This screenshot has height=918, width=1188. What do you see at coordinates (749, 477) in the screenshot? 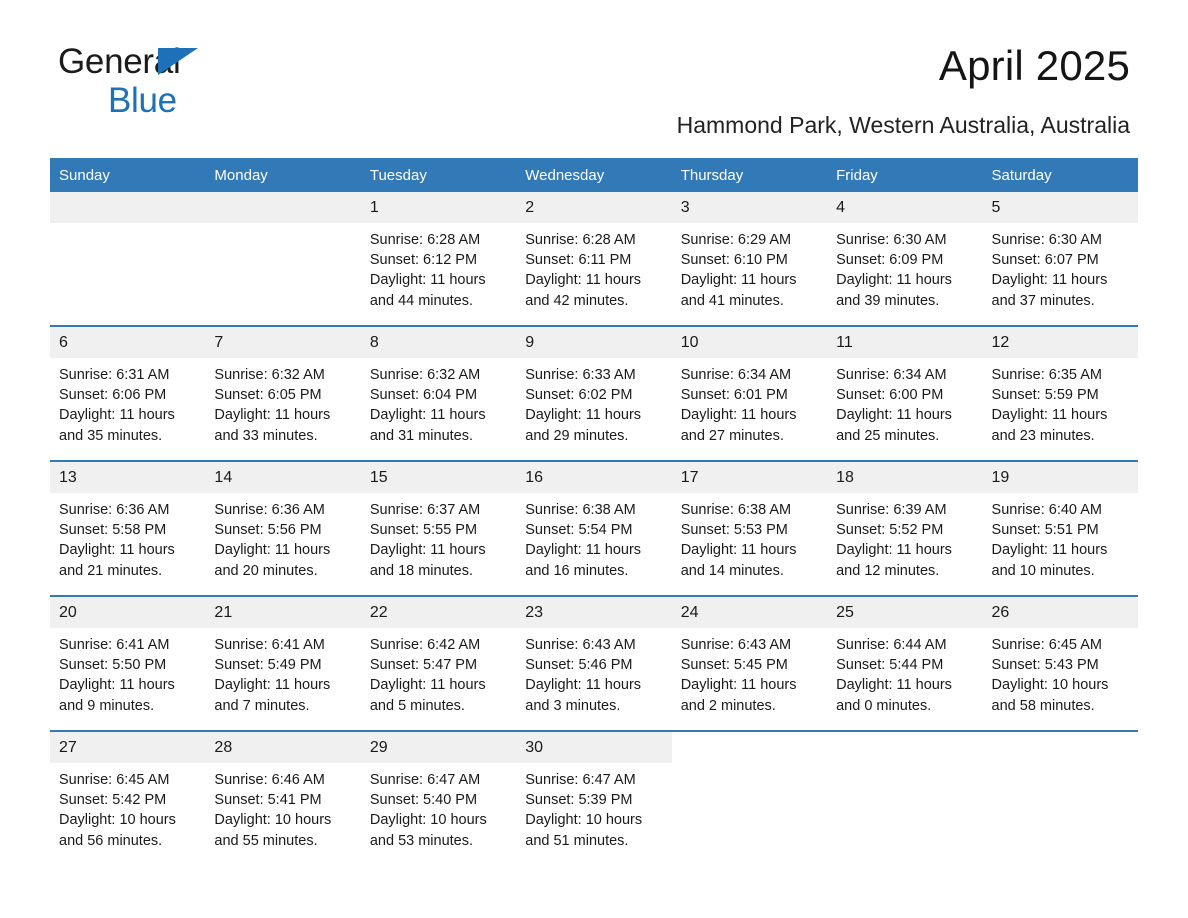
I see `day-number: 17` at bounding box center [749, 477].